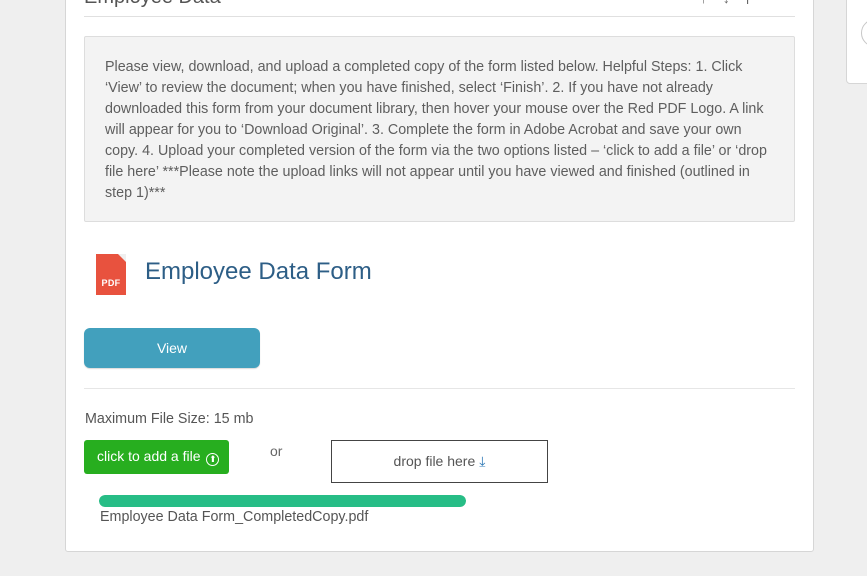 This screenshot has height=576, width=867. What do you see at coordinates (258, 271) in the screenshot?
I see `form-title: Employee Data Form` at bounding box center [258, 271].